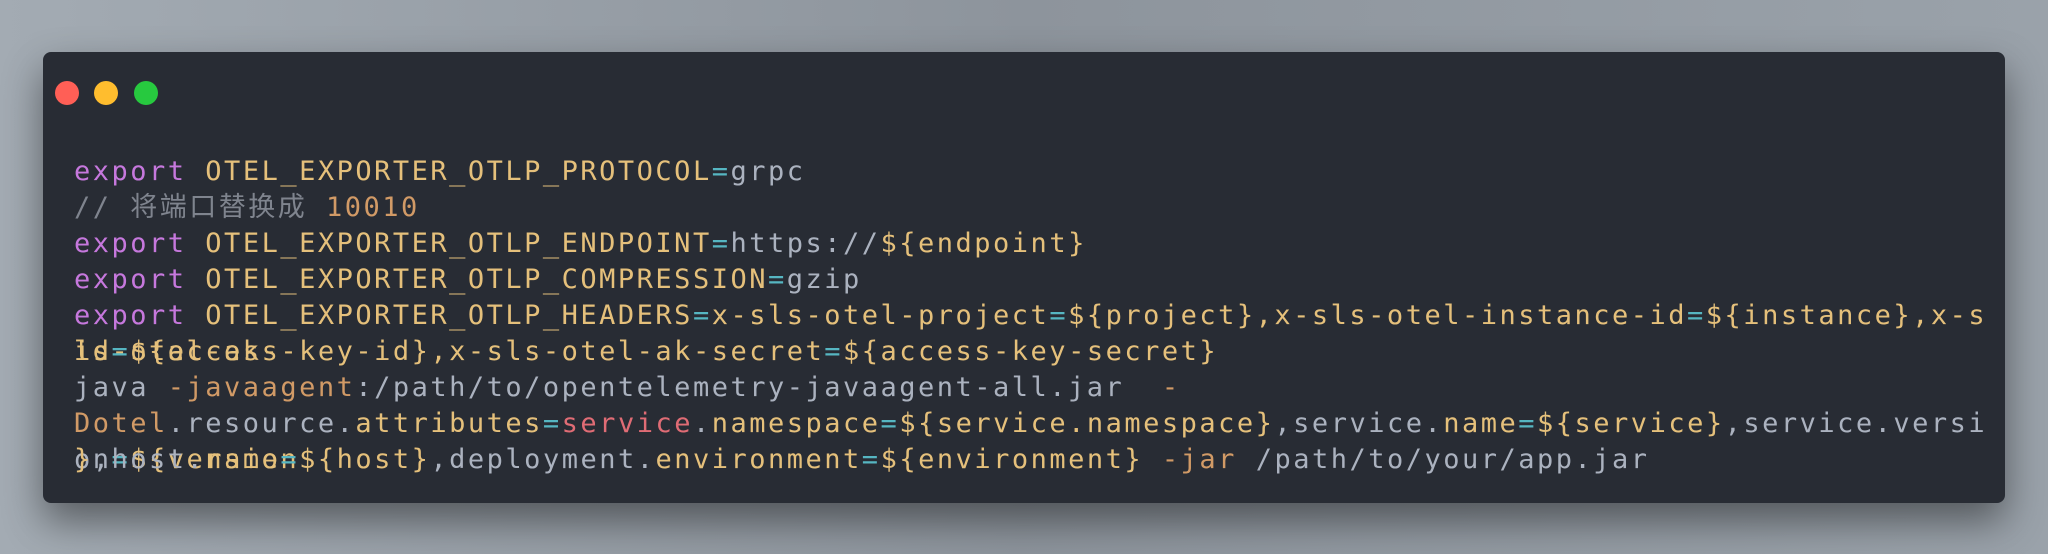 This screenshot has height=554, width=2048. I want to click on code-token: ,host., so click(149, 459).